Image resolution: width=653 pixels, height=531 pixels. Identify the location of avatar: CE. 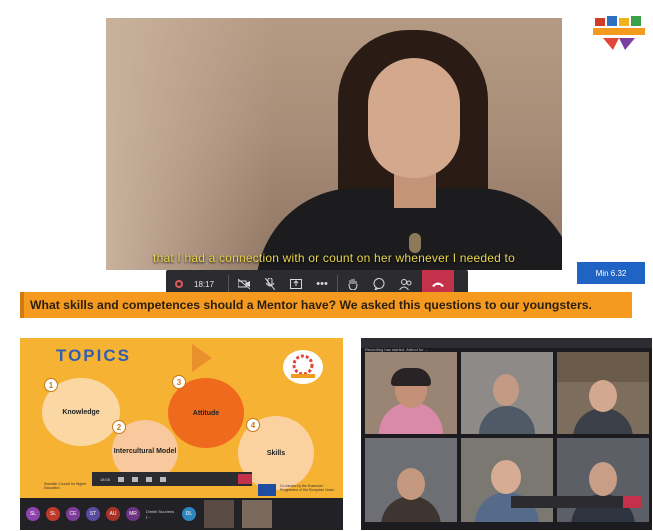
(73, 514).